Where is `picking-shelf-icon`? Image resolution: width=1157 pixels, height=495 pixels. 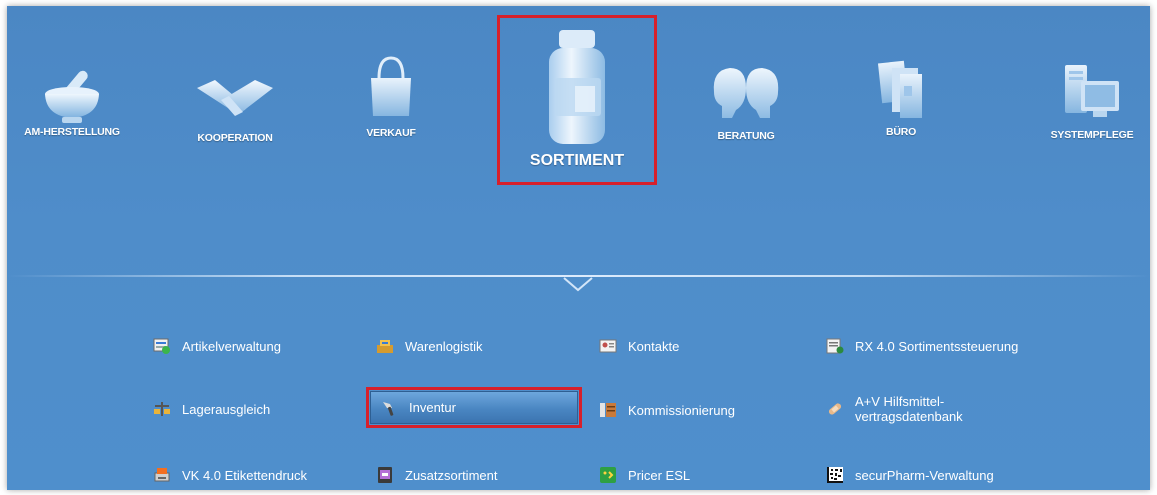 picking-shelf-icon is located at coordinates (608, 410).